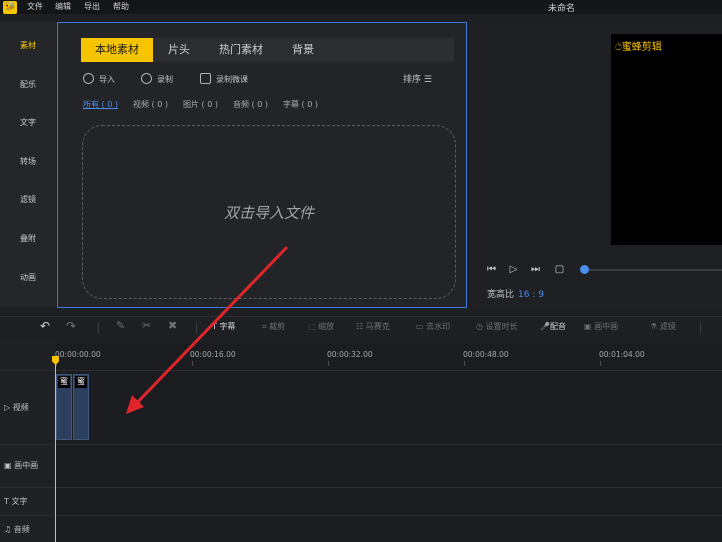 This screenshot has height=542, width=722. I want to click on mosaic-label: 马赛克, so click(377, 326).